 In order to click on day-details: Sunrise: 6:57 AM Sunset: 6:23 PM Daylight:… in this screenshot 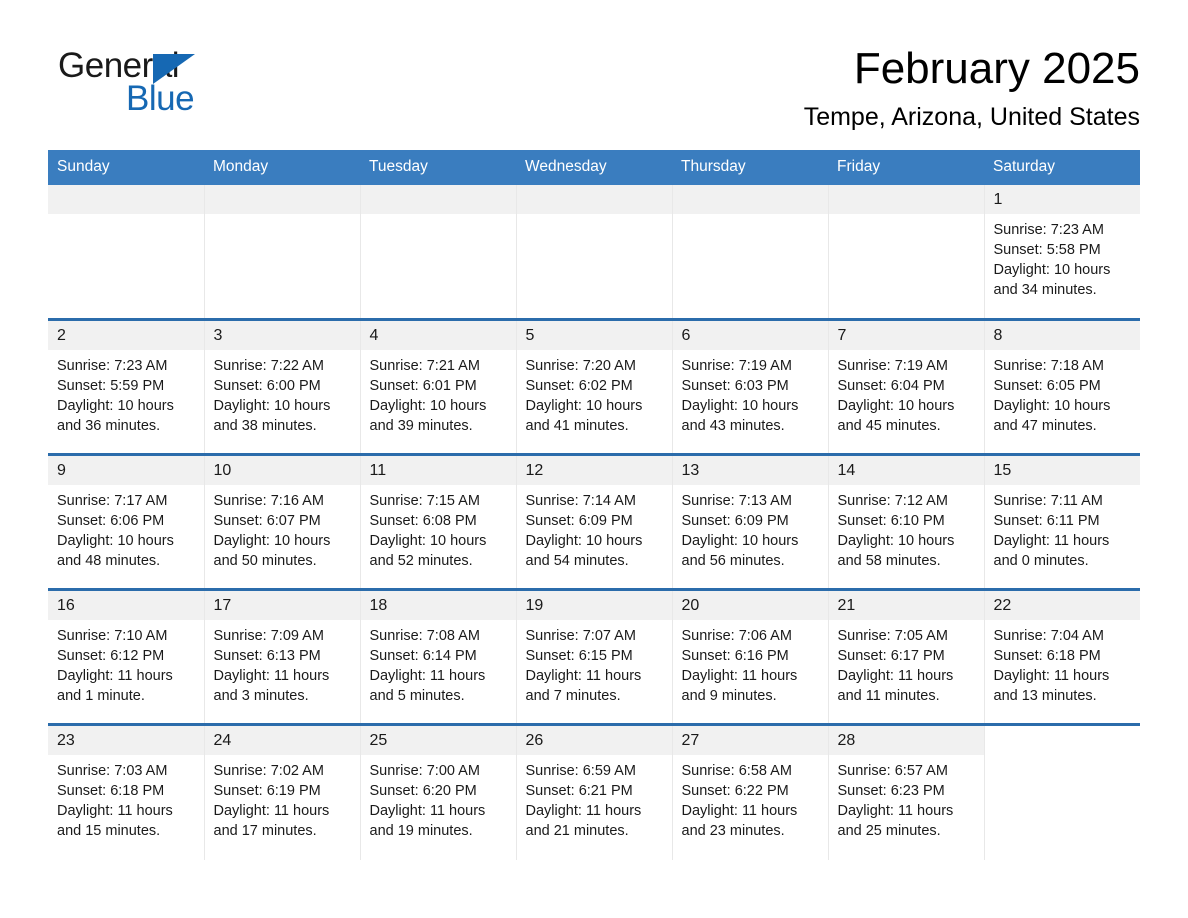, I will do `click(906, 798)`.